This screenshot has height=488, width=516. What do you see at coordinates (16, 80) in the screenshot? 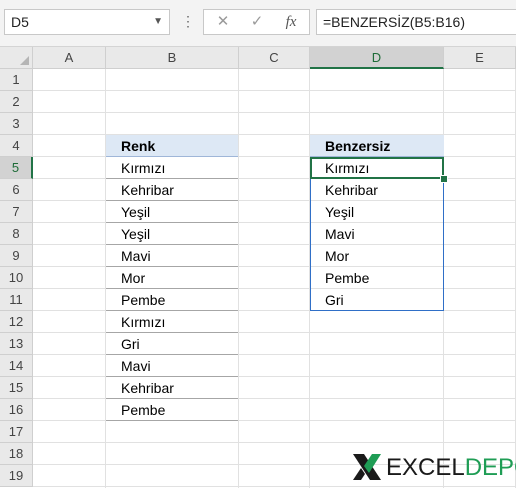
I see `row-header-1: 1` at bounding box center [16, 80].